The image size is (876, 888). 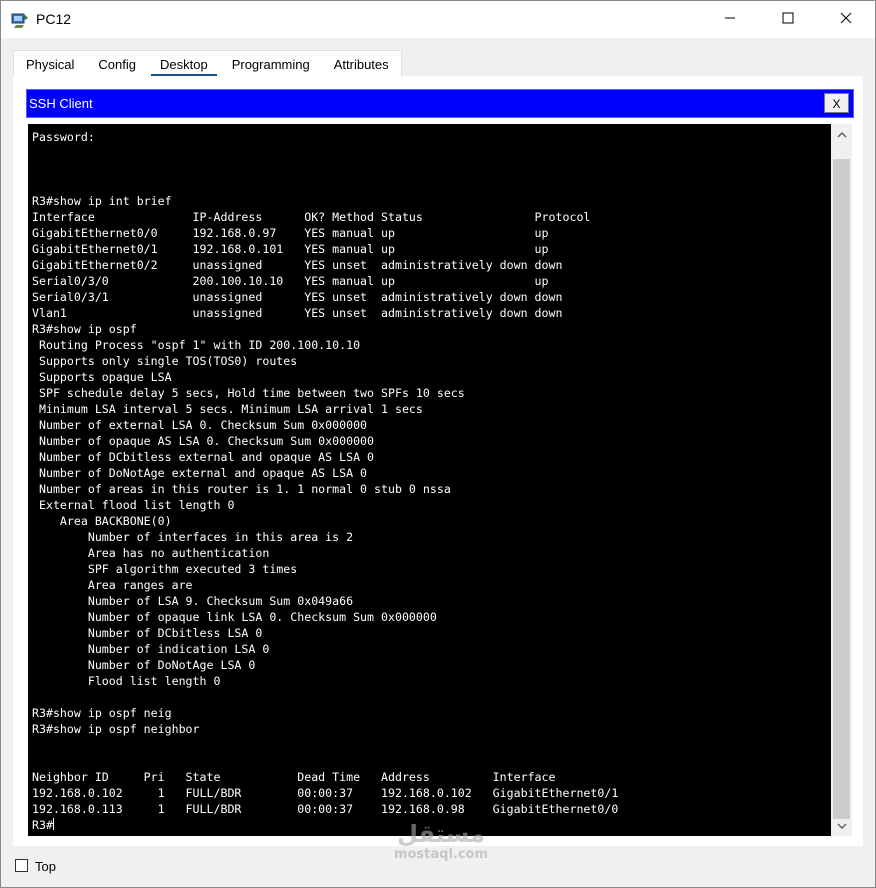 I want to click on terminal-scrollbar, so click(x=841, y=480).